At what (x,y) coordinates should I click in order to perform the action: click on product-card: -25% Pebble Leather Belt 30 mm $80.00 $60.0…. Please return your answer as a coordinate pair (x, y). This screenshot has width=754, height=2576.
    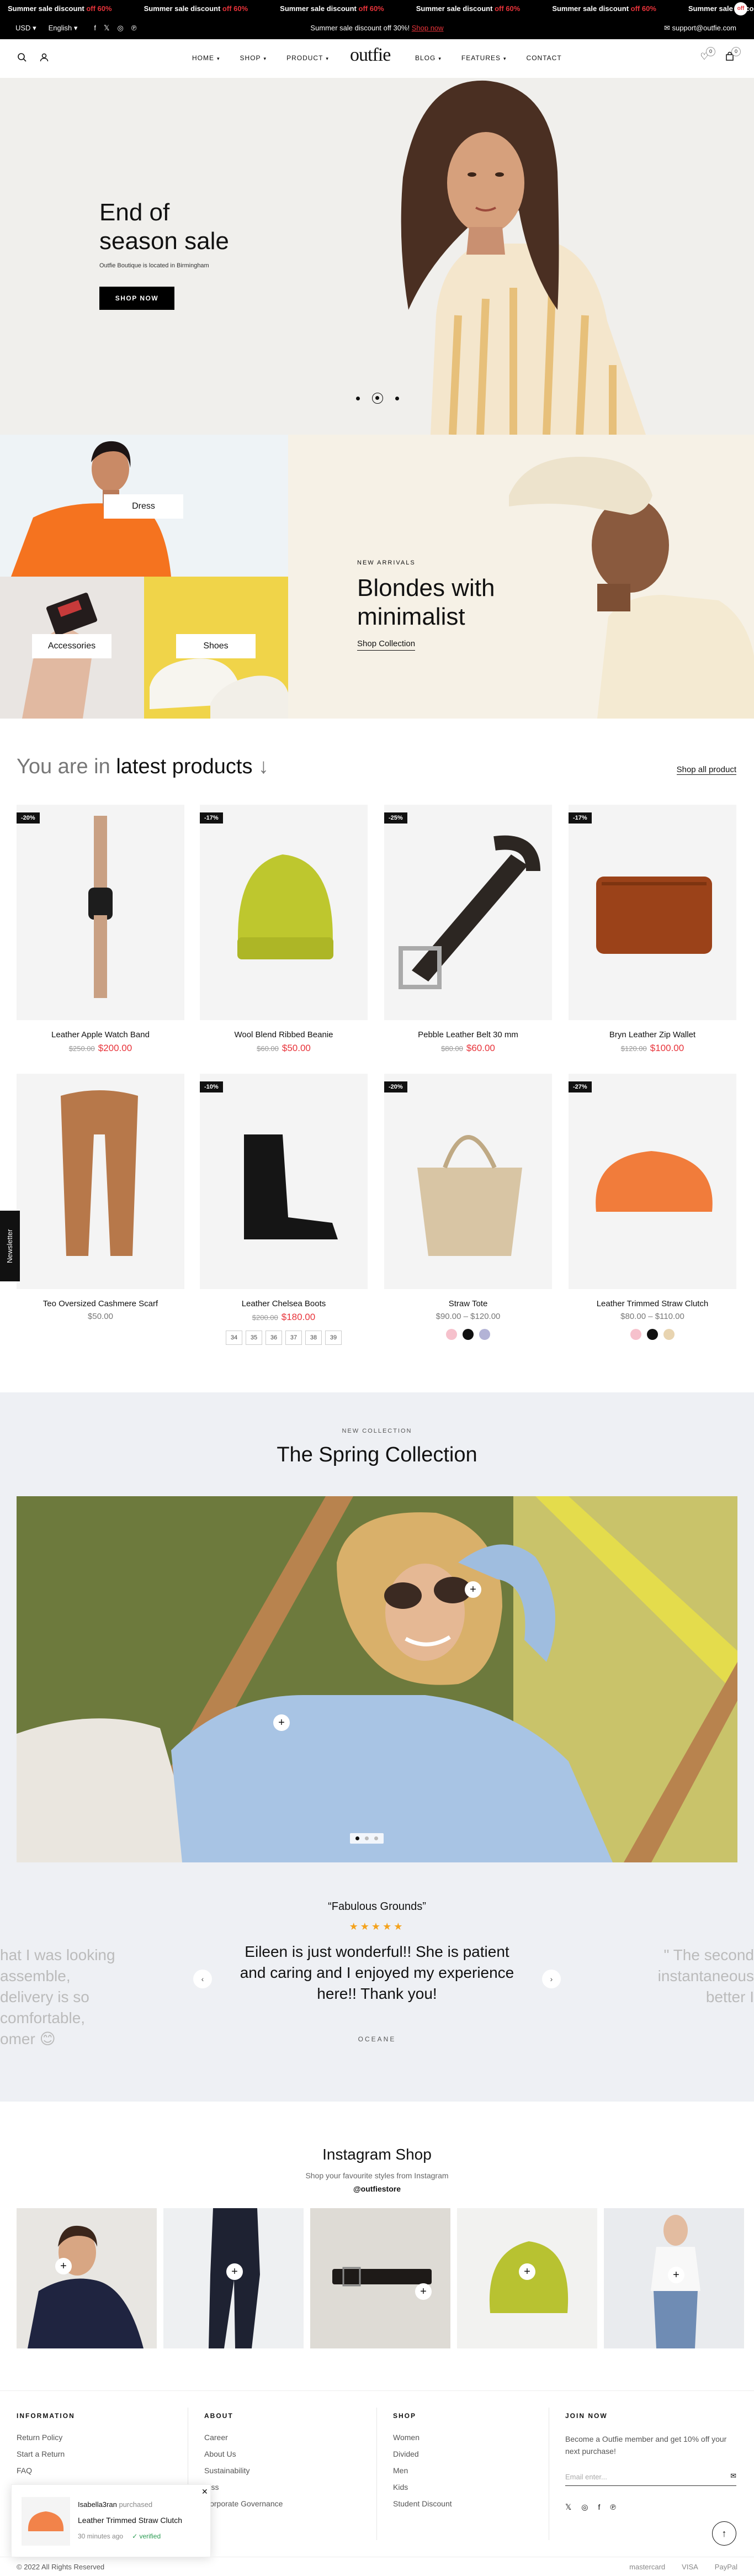
    Looking at the image, I should click on (468, 929).